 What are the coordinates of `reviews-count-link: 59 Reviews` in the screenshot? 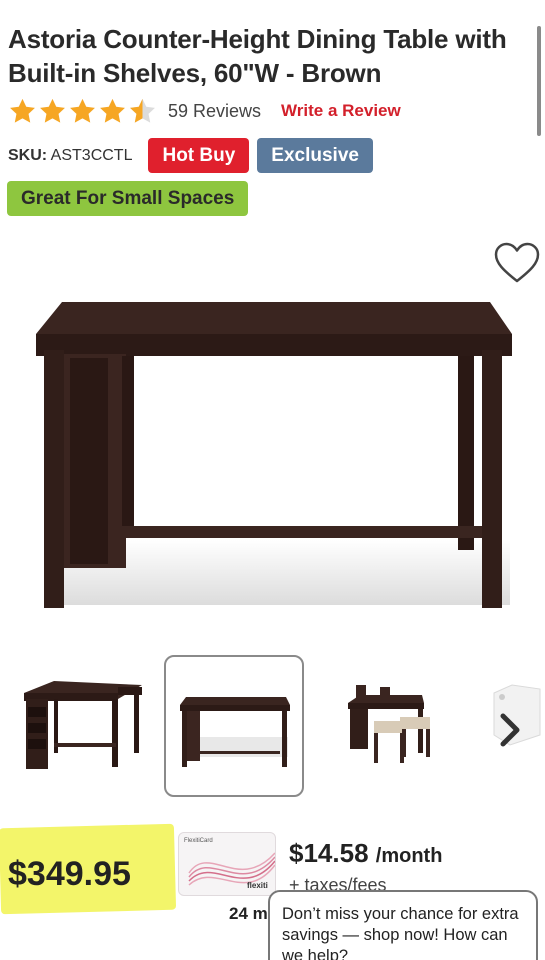 It's located at (214, 111).